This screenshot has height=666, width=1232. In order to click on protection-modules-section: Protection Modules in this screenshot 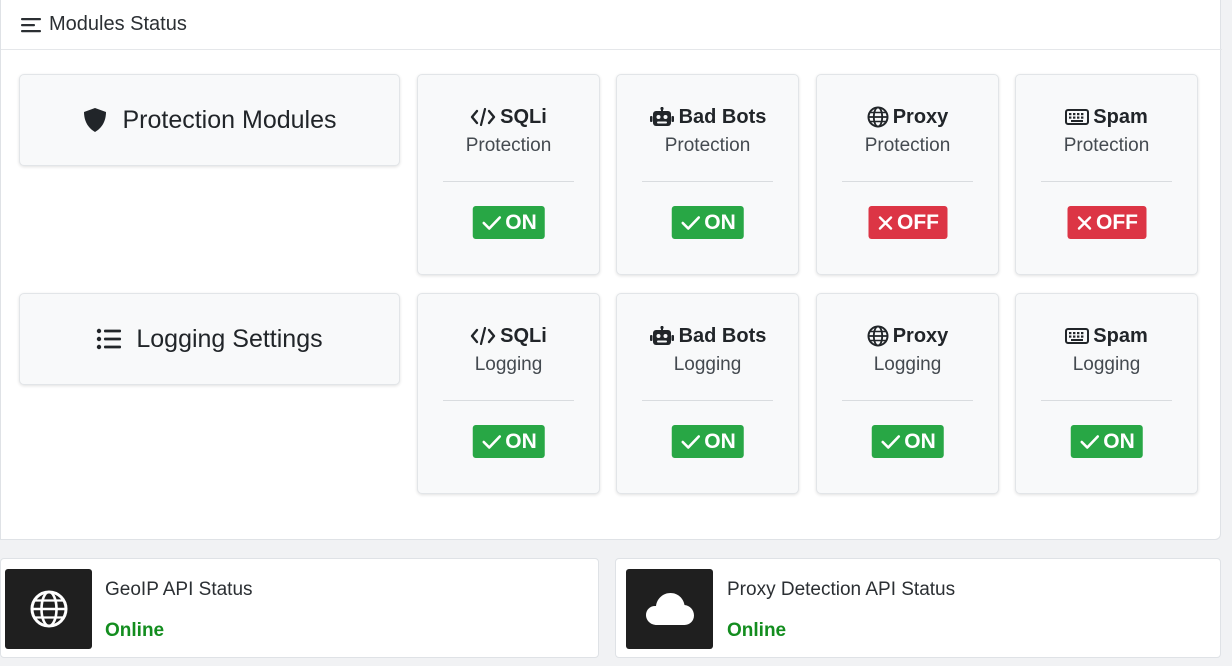, I will do `click(209, 120)`.